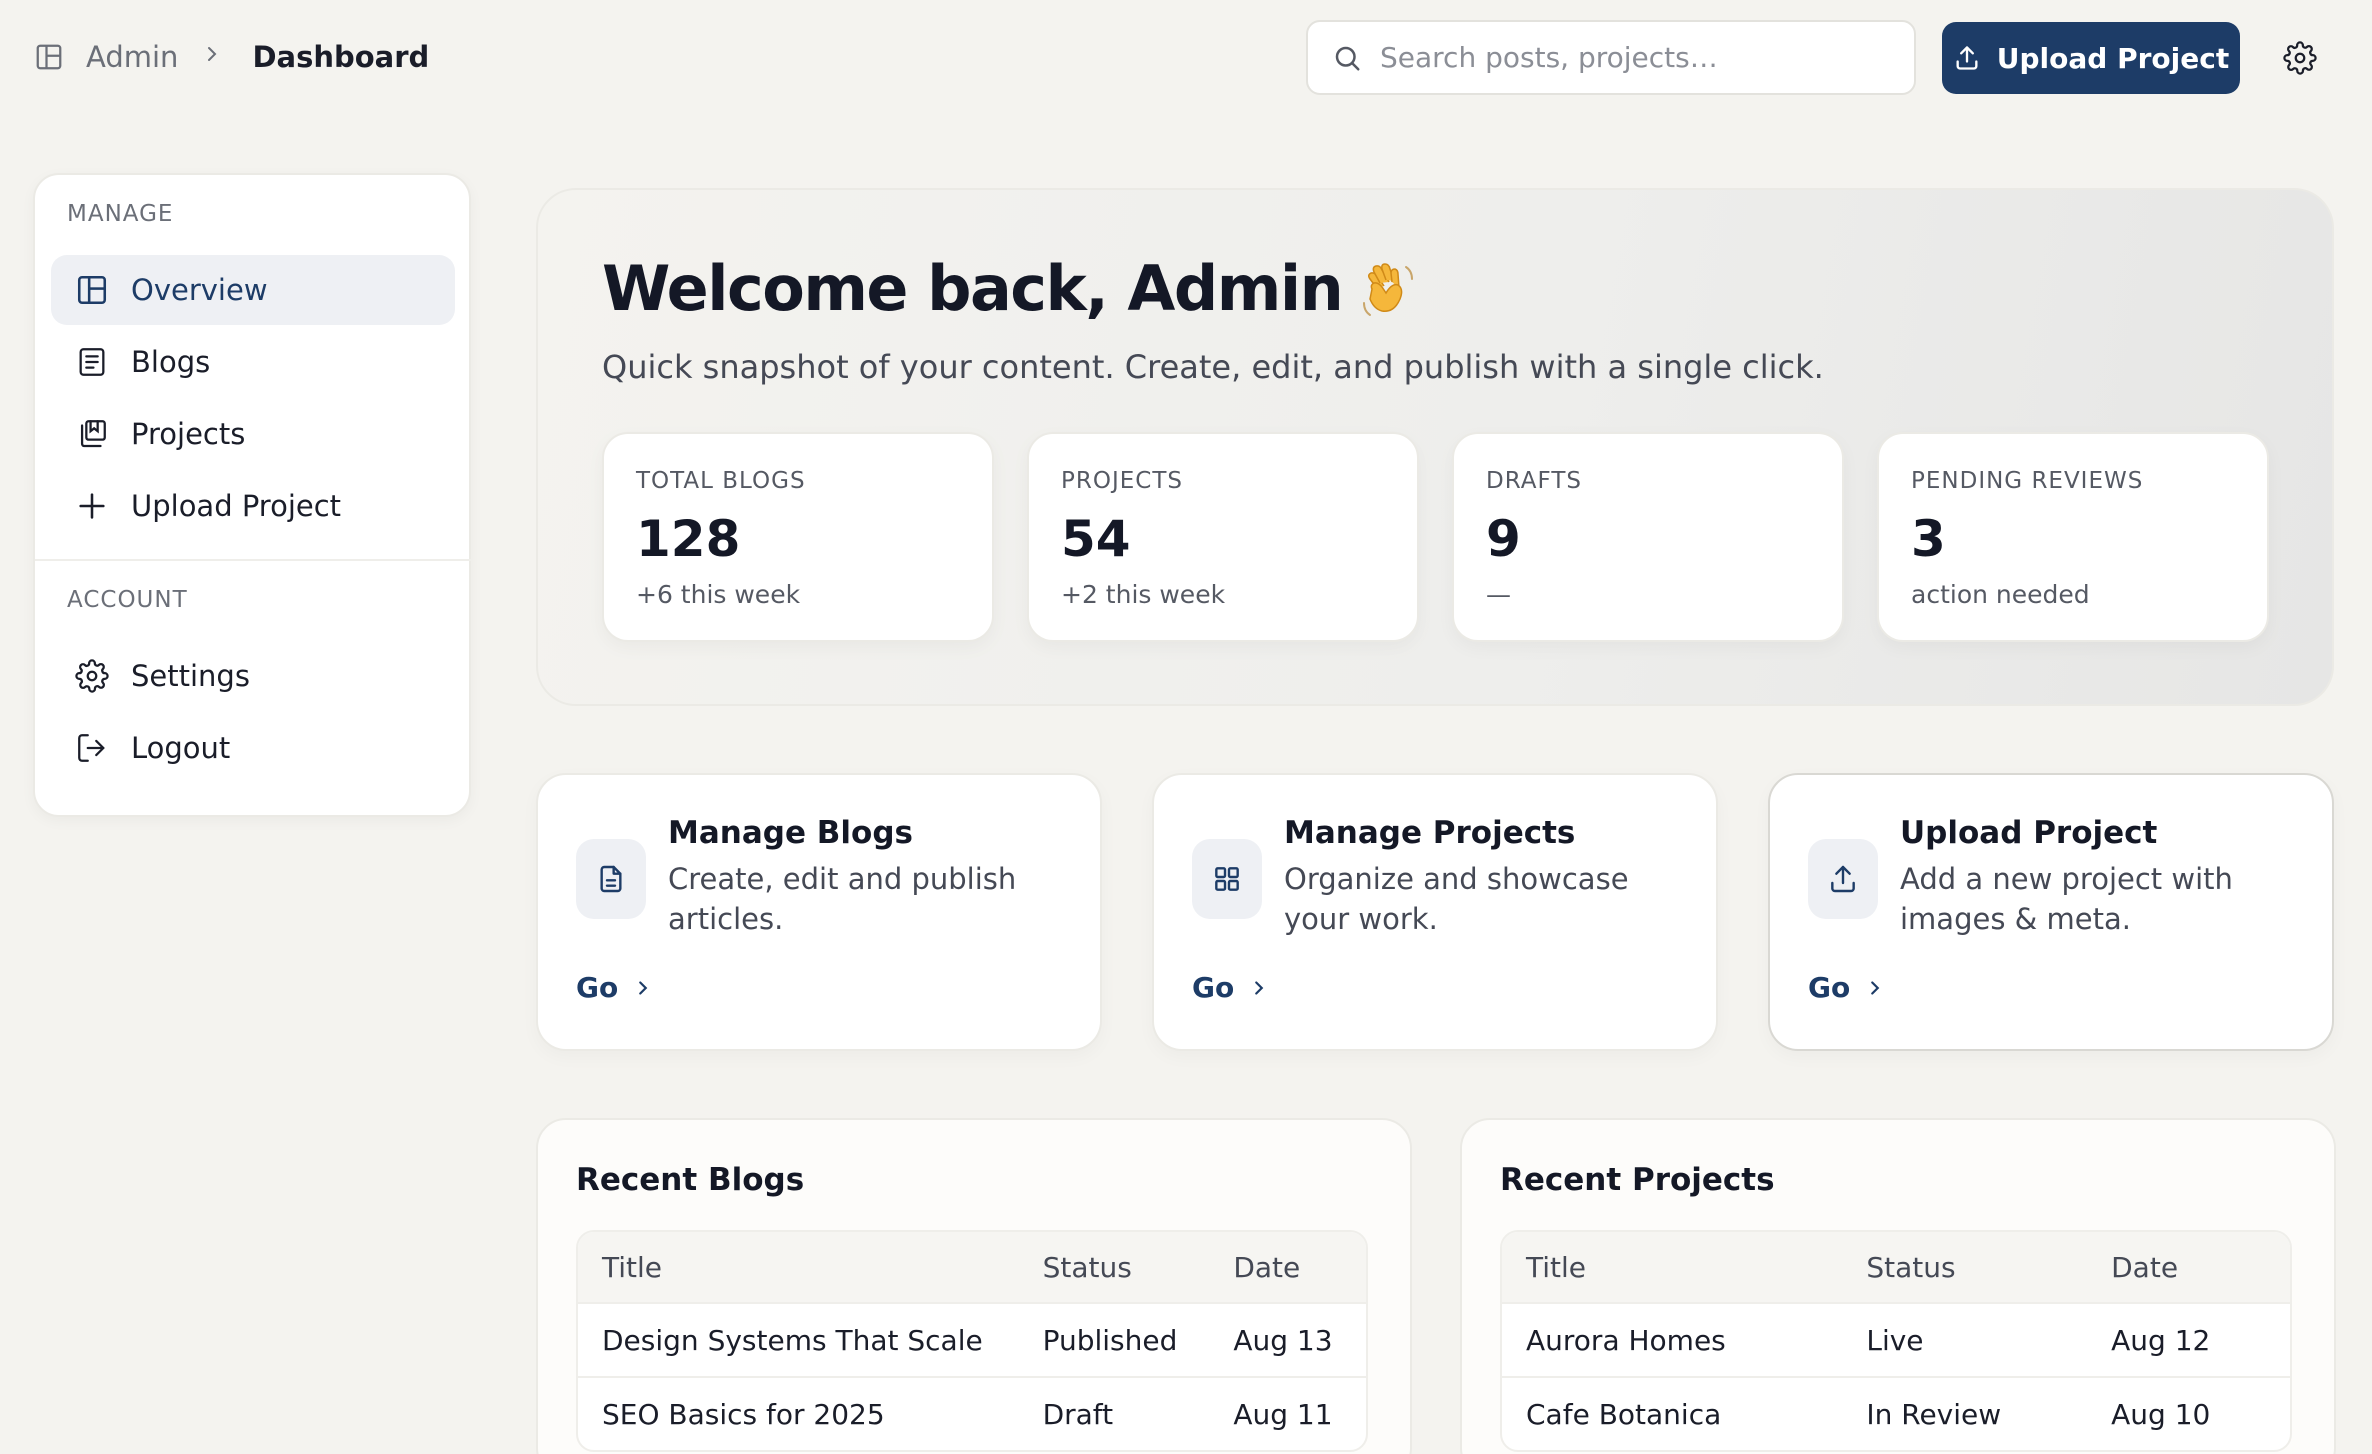 This screenshot has height=1454, width=2372. What do you see at coordinates (1503, 539) in the screenshot?
I see `stat-value: 9` at bounding box center [1503, 539].